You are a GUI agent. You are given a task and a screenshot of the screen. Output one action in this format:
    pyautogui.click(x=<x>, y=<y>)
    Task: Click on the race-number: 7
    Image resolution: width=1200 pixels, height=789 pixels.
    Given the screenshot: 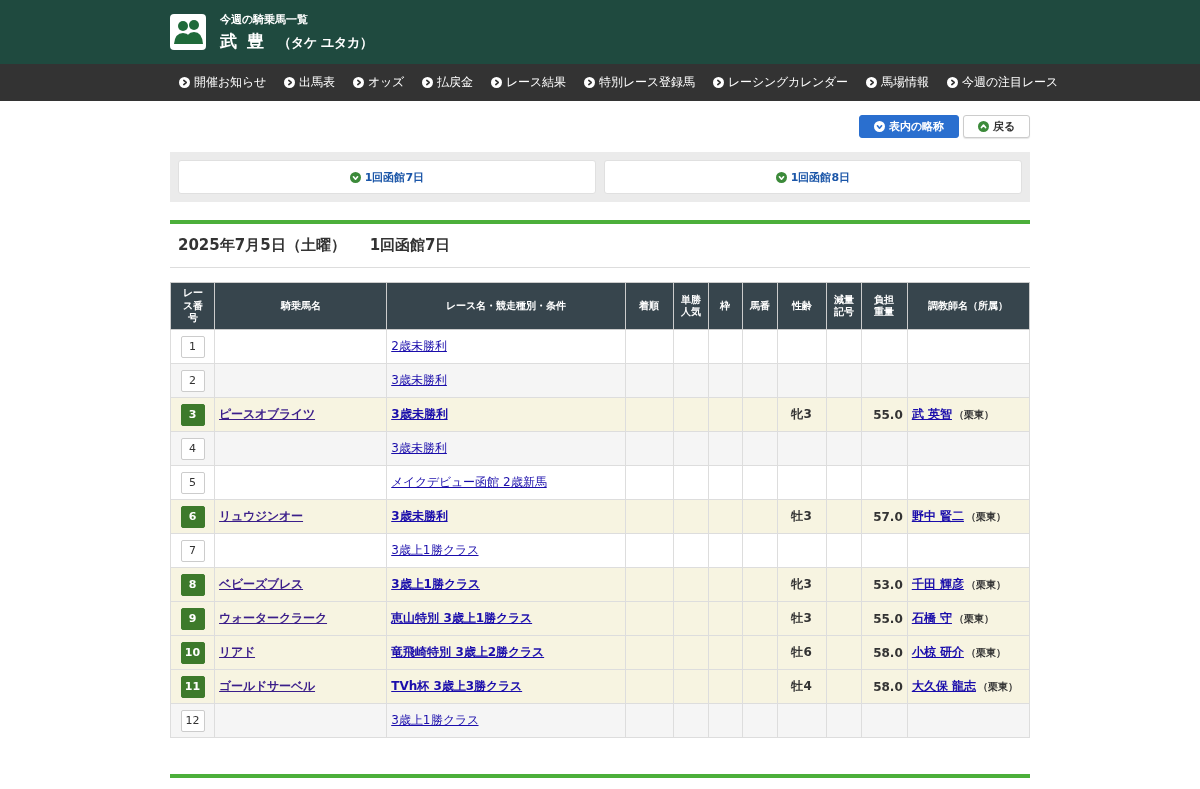 What is the action you would take?
    pyautogui.click(x=192, y=550)
    